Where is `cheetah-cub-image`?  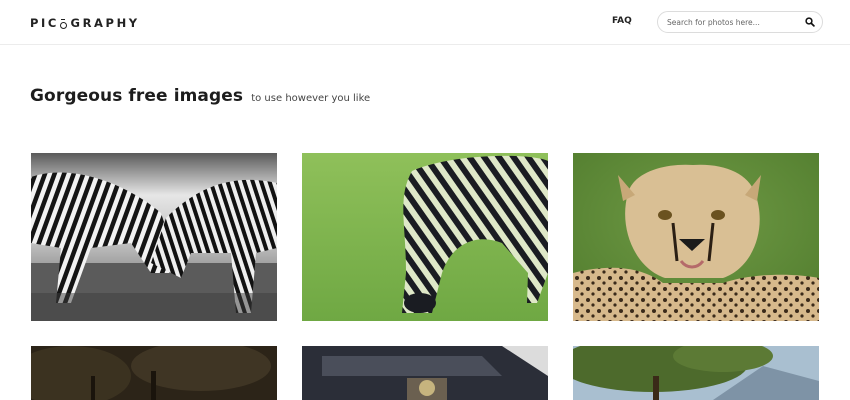
cheetah-cub-image is located at coordinates (696, 237).